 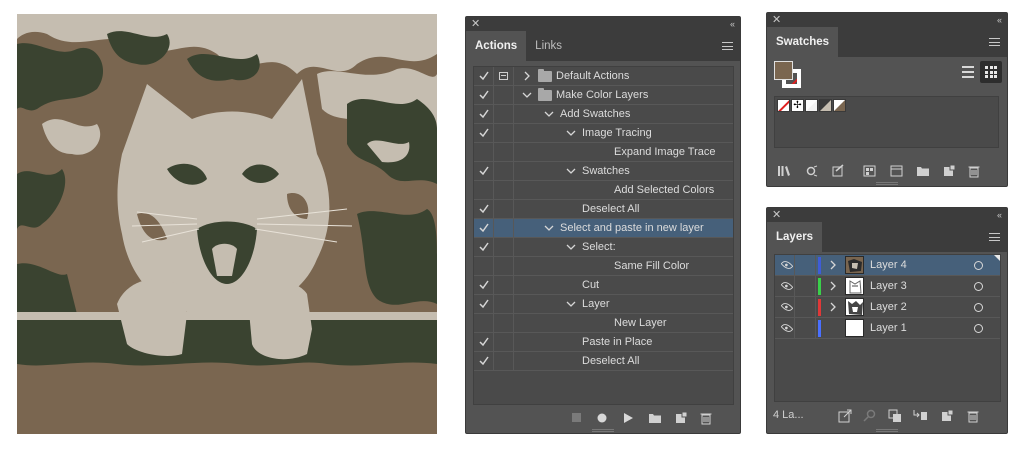 I want to click on clipping-mask-icon, so click(x=895, y=417).